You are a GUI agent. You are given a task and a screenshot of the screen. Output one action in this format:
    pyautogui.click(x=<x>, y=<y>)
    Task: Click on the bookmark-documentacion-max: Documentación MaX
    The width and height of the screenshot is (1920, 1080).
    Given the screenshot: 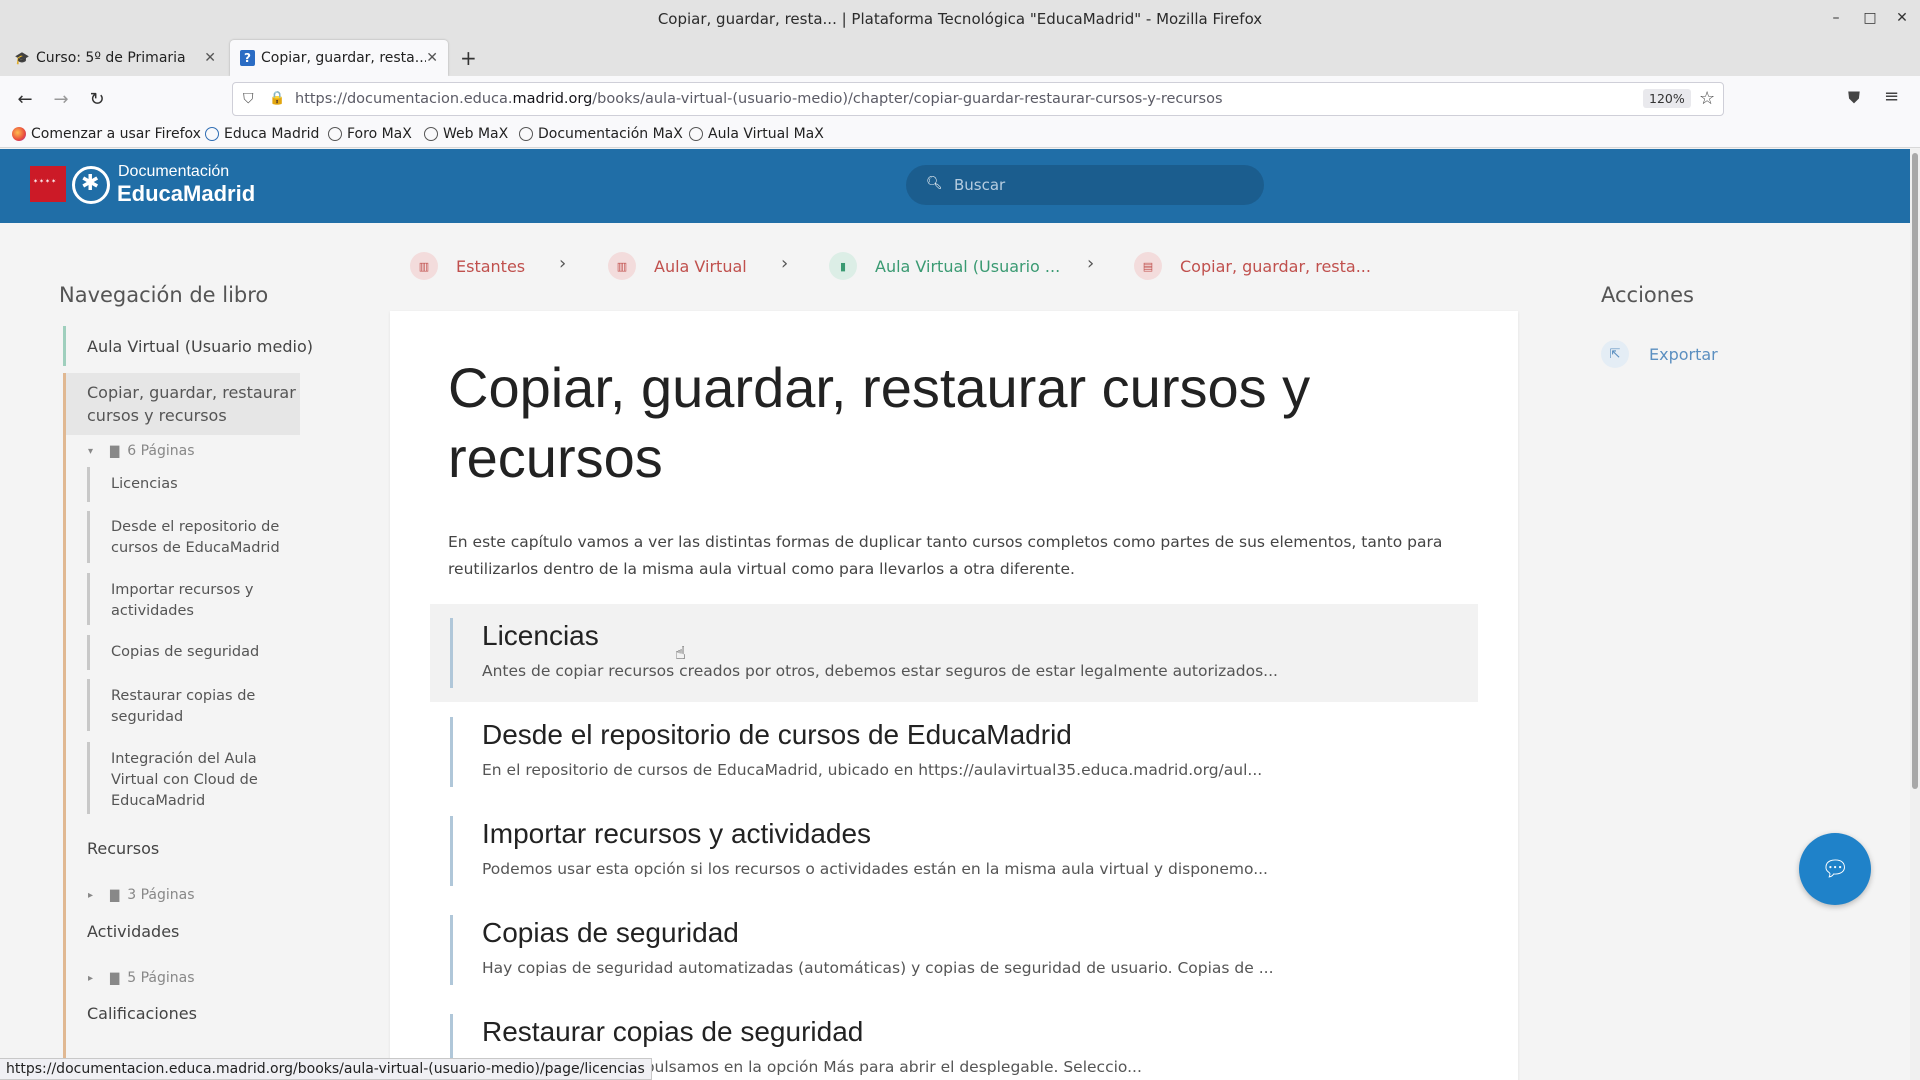 What is the action you would take?
    pyautogui.click(x=601, y=134)
    